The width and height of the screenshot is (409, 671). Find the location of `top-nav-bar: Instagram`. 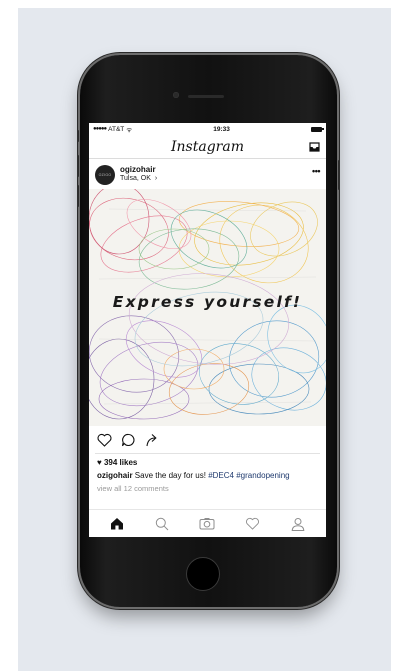

top-nav-bar: Instagram is located at coordinates (207, 147).